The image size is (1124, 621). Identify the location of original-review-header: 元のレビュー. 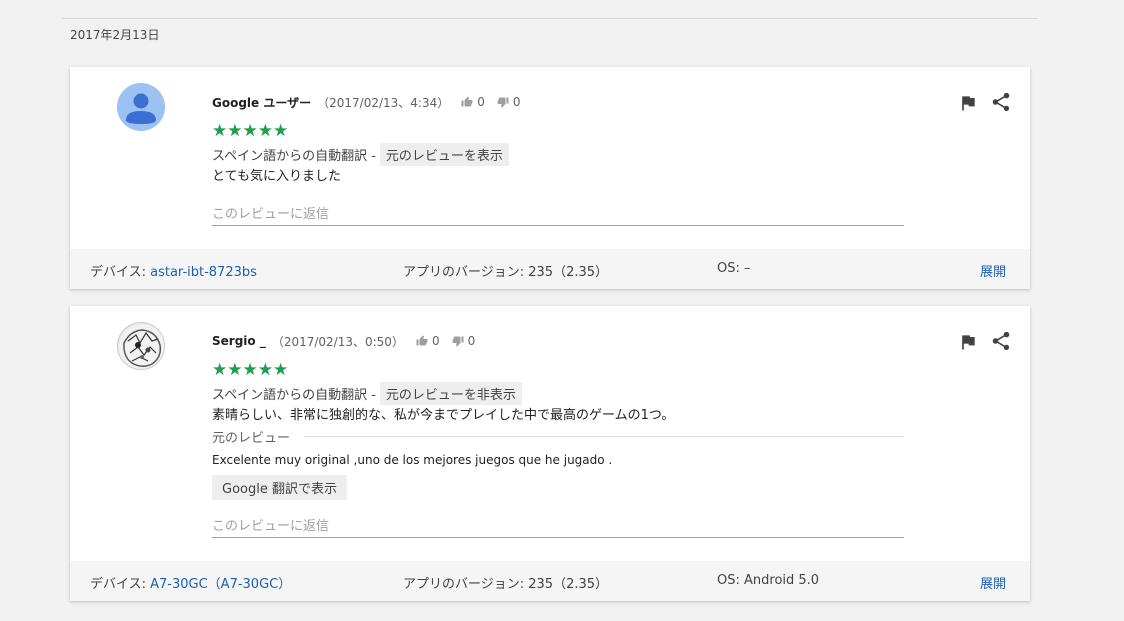
(558, 437).